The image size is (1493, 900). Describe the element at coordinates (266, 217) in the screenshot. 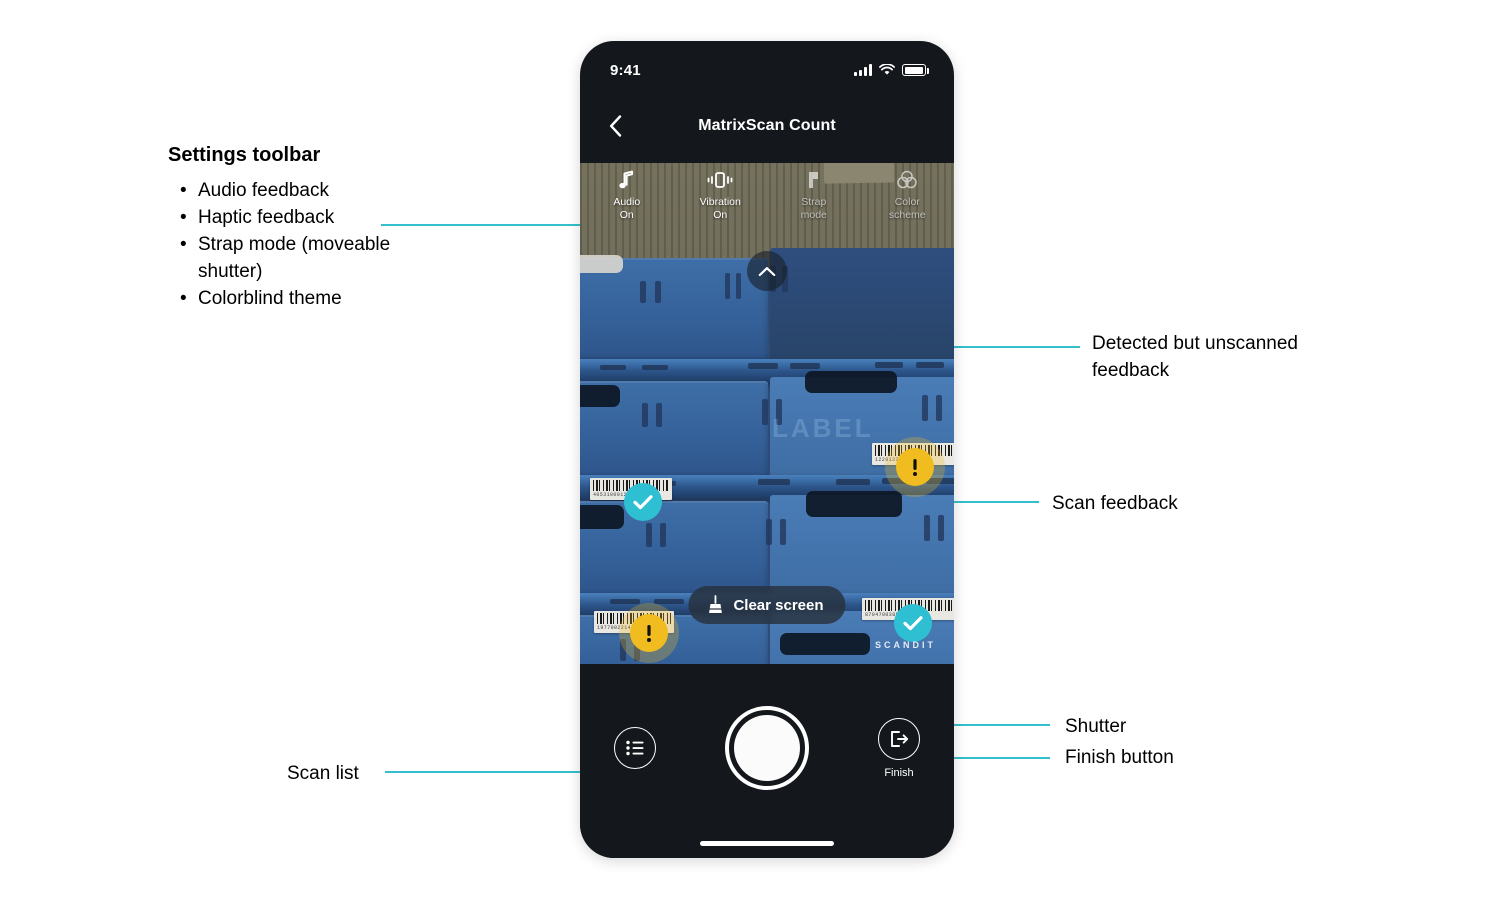

I see `annotation-item-label: Haptic feedback` at that location.